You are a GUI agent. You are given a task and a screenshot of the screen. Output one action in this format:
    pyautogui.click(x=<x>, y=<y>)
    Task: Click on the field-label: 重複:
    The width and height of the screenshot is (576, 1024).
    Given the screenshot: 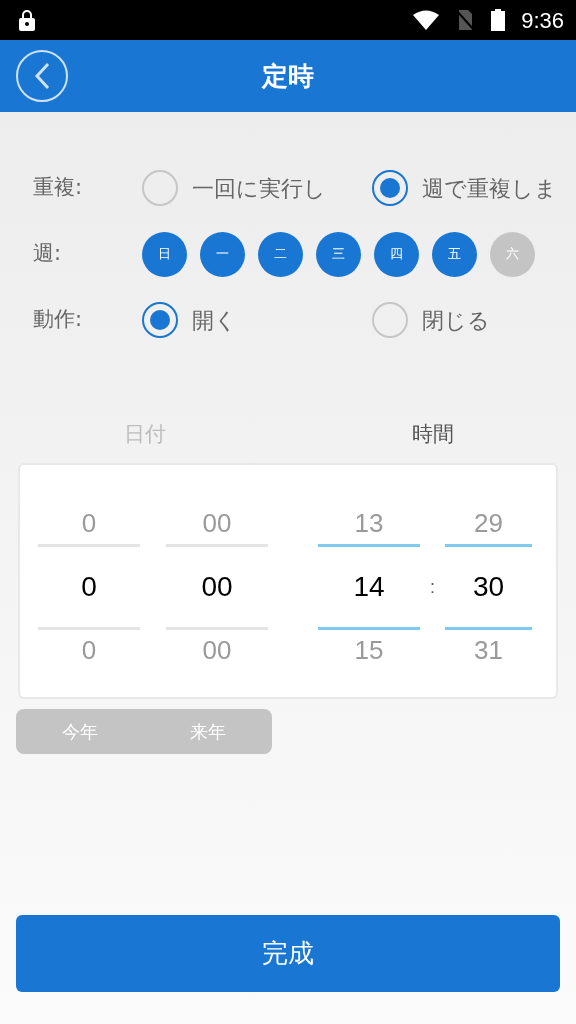 What is the action you would take?
    pyautogui.click(x=58, y=188)
    